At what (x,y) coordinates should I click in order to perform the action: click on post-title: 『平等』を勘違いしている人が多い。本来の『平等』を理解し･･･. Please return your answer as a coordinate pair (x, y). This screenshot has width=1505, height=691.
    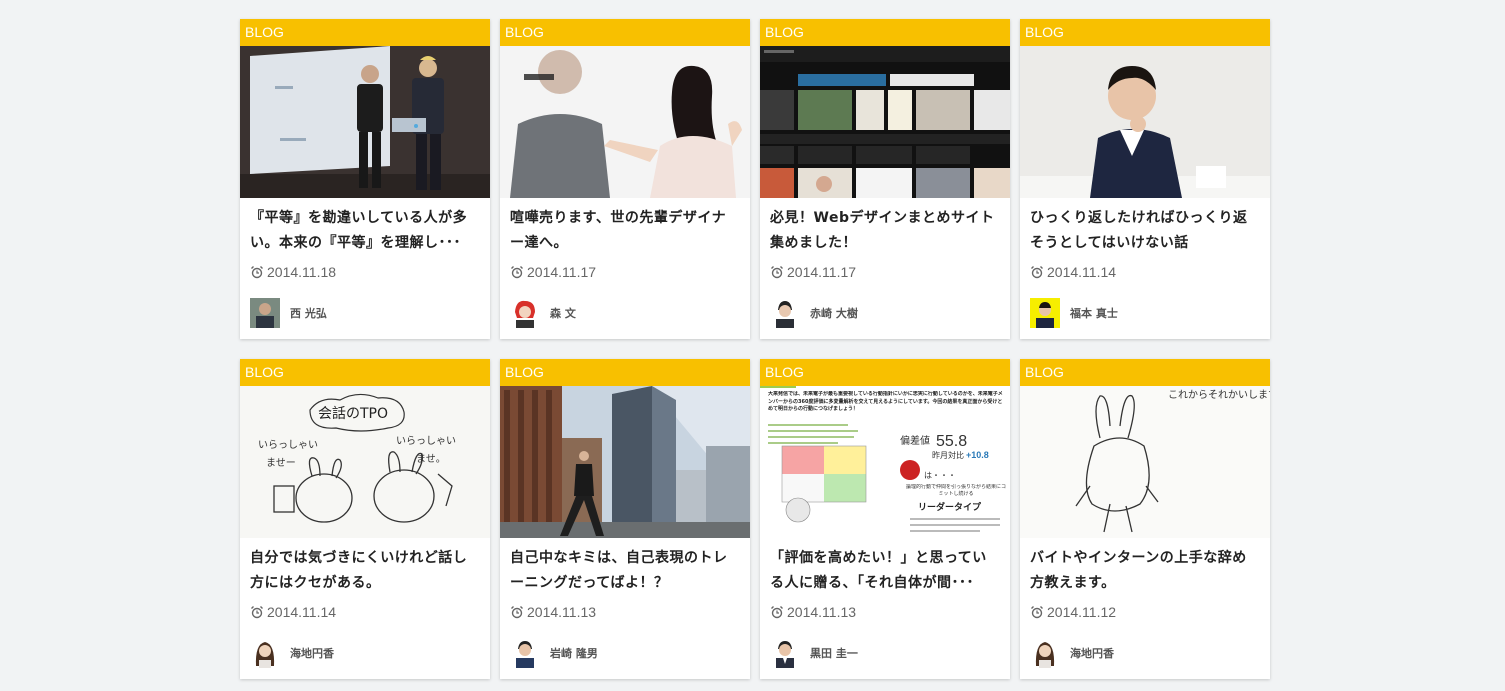
    Looking at the image, I should click on (364, 231).